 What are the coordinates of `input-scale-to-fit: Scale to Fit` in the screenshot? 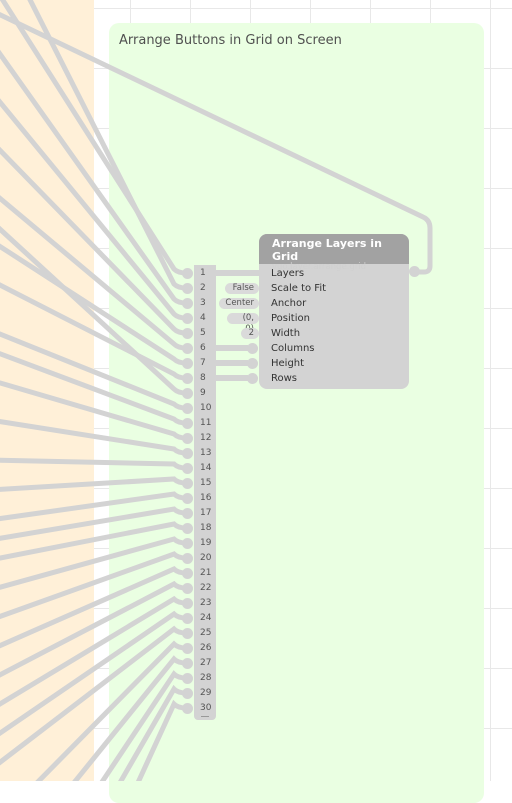 It's located at (298, 288).